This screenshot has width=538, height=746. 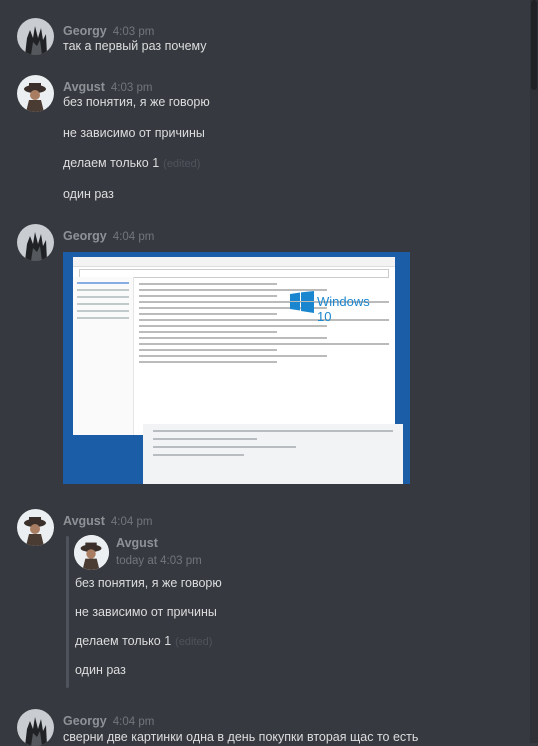 What do you see at coordinates (234, 346) in the screenshot?
I see `screenshot-window: Windows 10` at bounding box center [234, 346].